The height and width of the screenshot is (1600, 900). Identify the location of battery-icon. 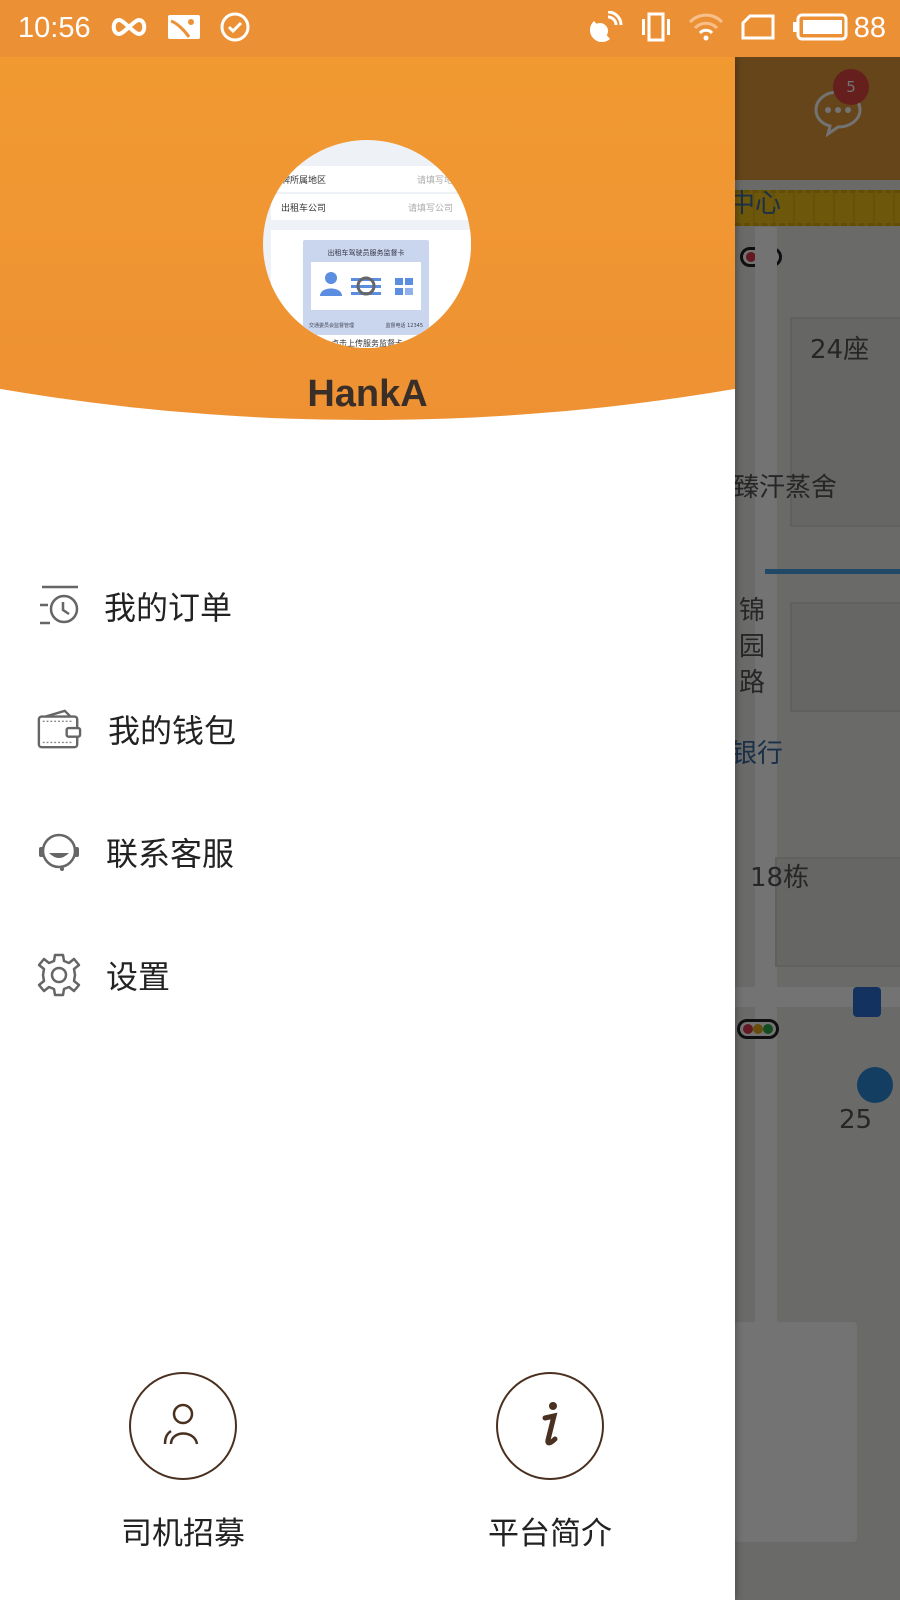
(820, 29).